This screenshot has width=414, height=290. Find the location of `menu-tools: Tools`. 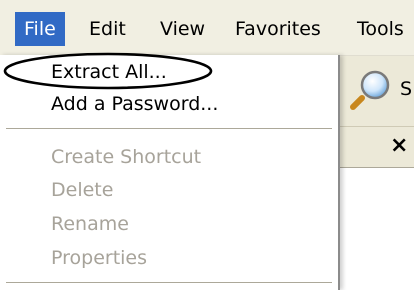

menu-tools: Tools is located at coordinates (380, 29).